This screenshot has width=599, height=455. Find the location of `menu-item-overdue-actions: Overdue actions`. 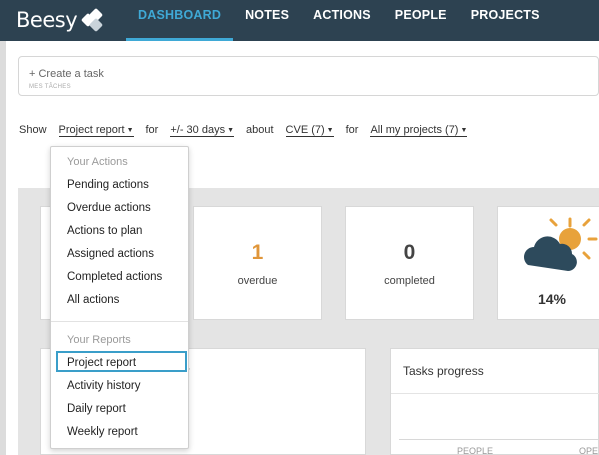

menu-item-overdue-actions: Overdue actions is located at coordinates (109, 208).